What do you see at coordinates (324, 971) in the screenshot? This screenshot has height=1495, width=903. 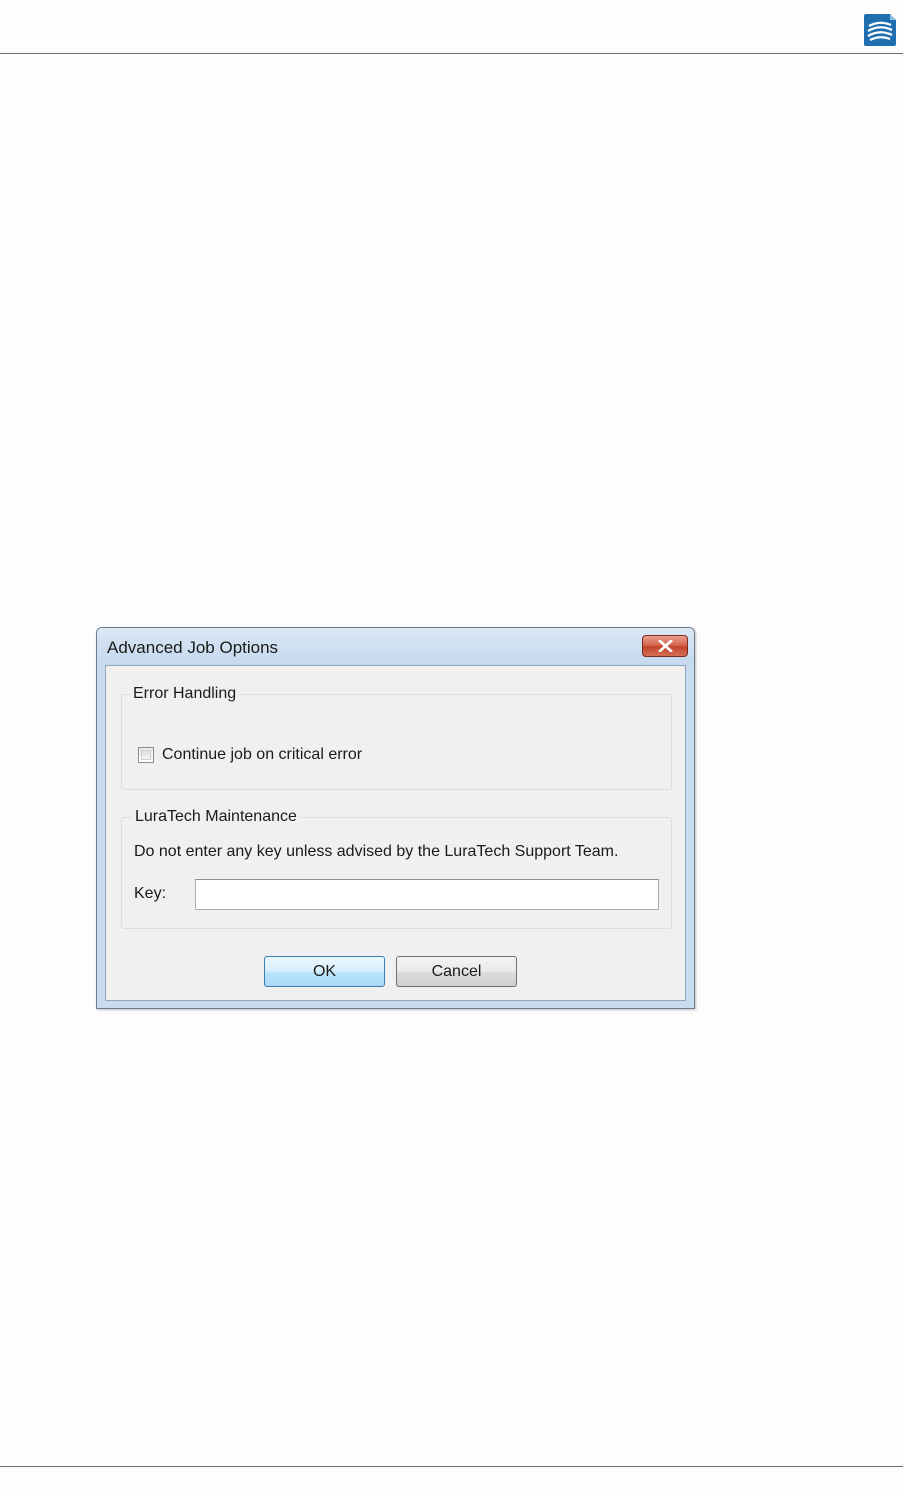 I see `ok-button: OK` at bounding box center [324, 971].